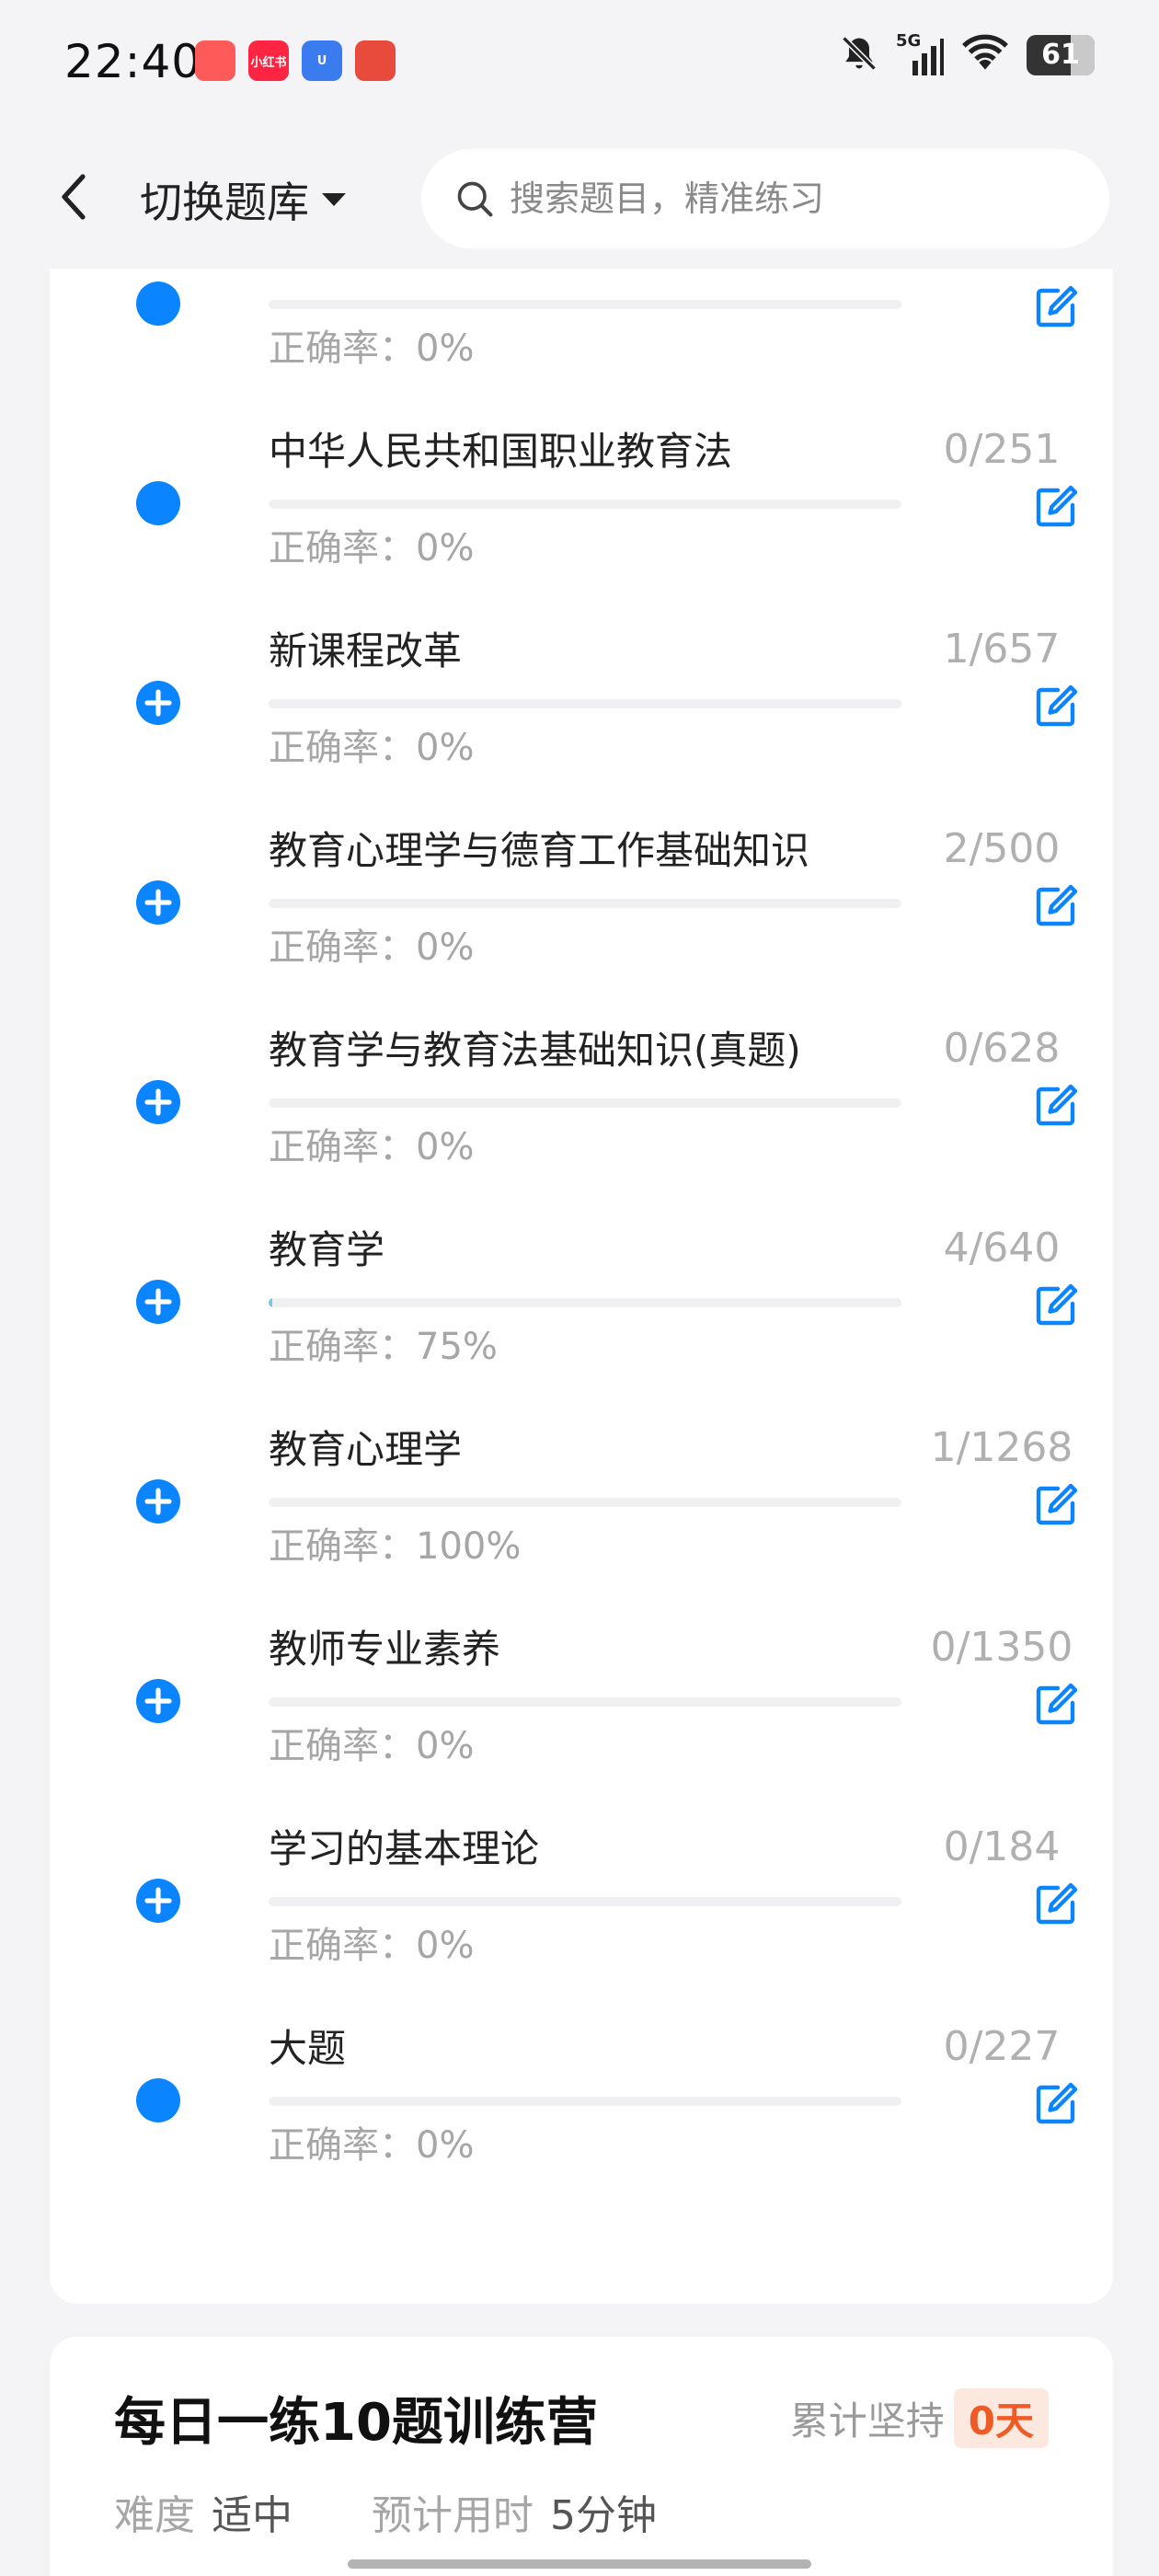 Image resolution: width=1159 pixels, height=2576 pixels. What do you see at coordinates (579, 2564) in the screenshot?
I see `home-indicator` at bounding box center [579, 2564].